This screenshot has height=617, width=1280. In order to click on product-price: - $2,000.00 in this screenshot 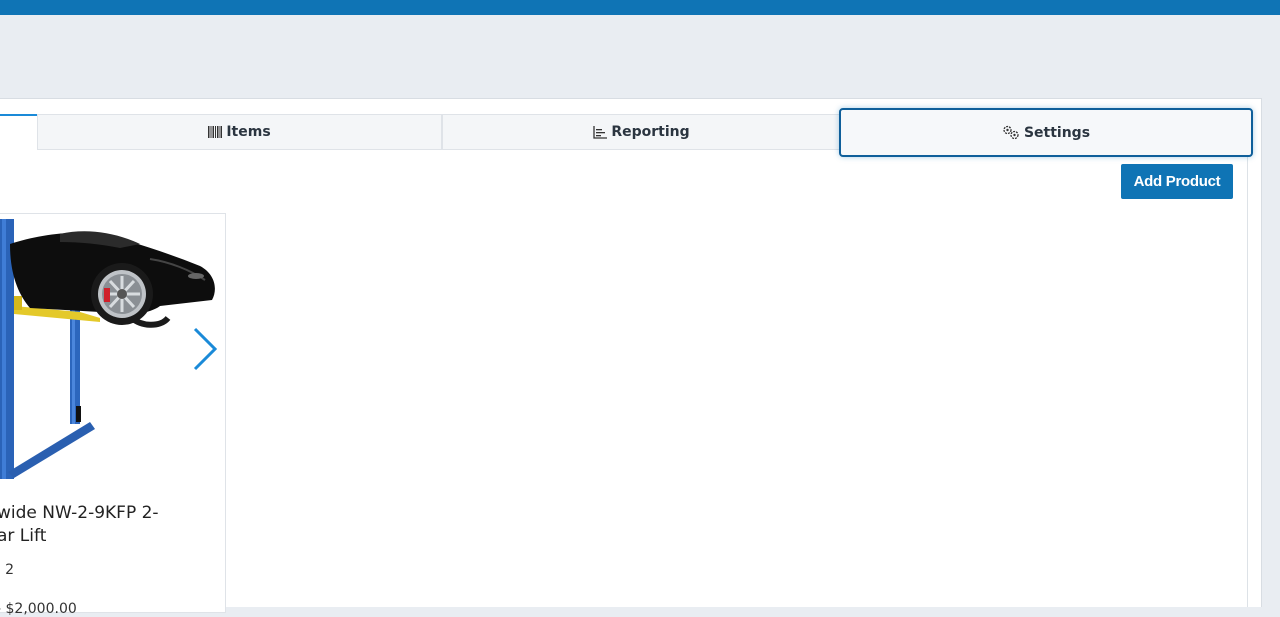, I will do `click(38, 609)`.